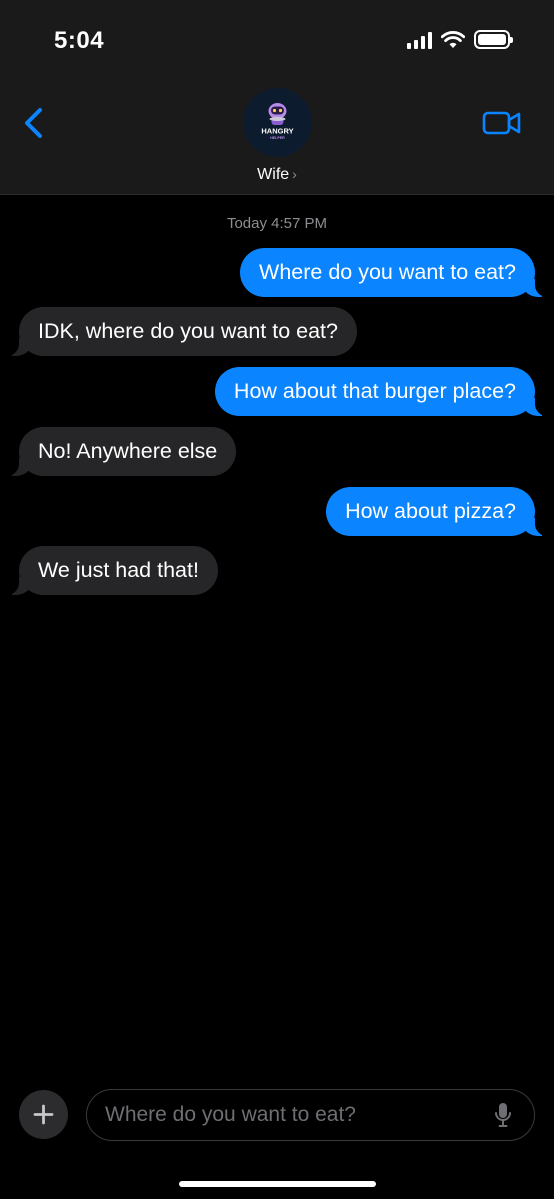 This screenshot has height=1199, width=554. What do you see at coordinates (79, 40) in the screenshot?
I see `status-time: 5:04` at bounding box center [79, 40].